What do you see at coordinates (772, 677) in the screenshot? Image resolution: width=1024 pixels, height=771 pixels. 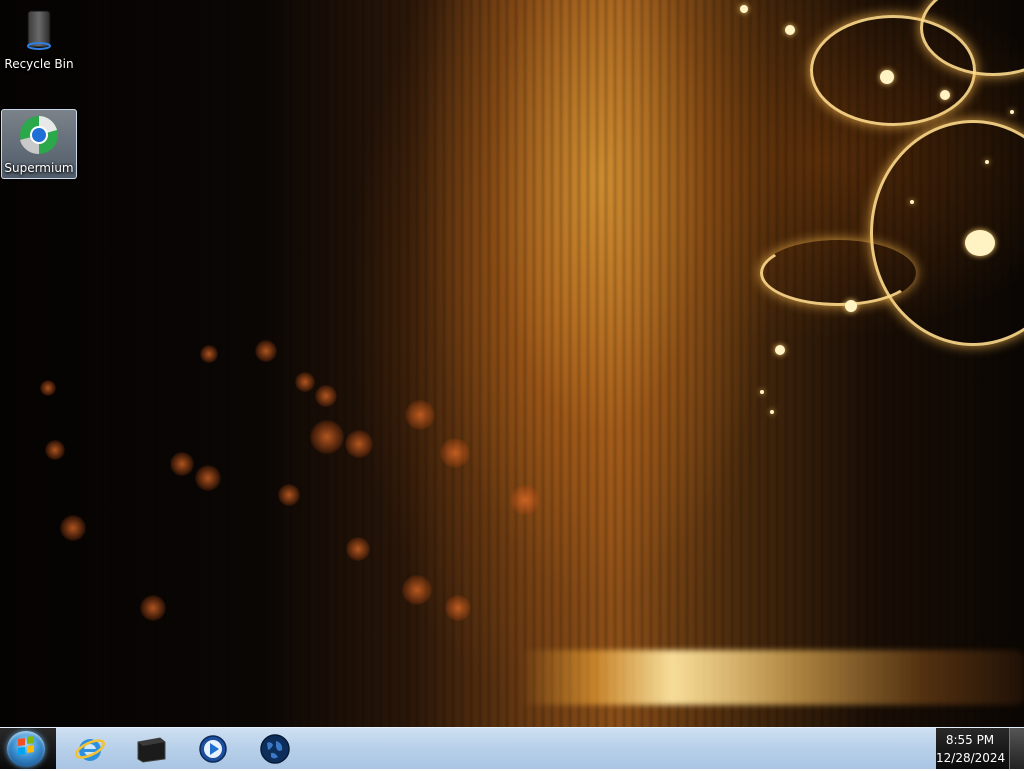 I see `wallpaper-glow-band` at bounding box center [772, 677].